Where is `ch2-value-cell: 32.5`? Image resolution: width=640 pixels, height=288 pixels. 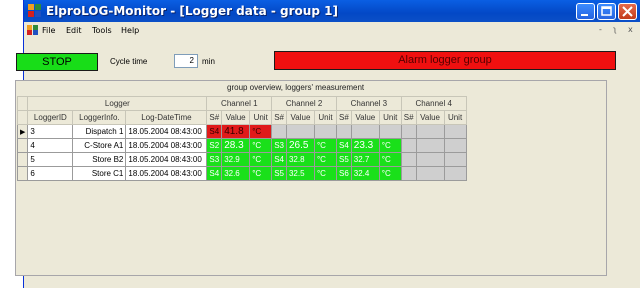
ch2-value-cell: 32.5 is located at coordinates (300, 173).